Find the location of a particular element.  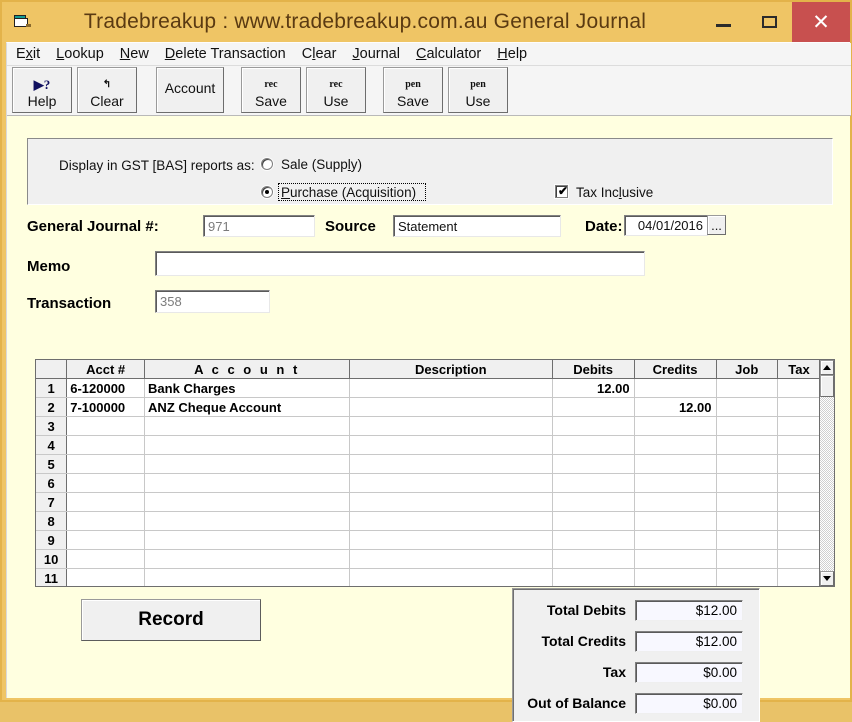

table-row: 7 is located at coordinates (429, 502).